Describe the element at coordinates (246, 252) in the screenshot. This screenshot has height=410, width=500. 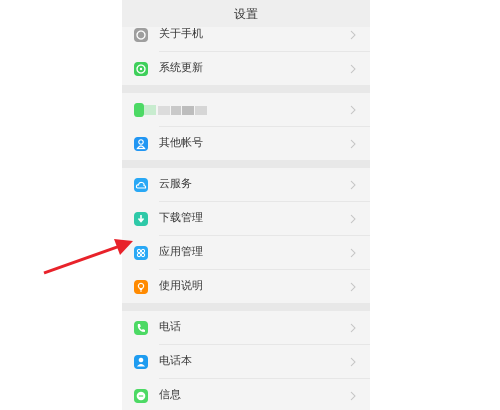
I see `settings-row: 应用管理` at that location.